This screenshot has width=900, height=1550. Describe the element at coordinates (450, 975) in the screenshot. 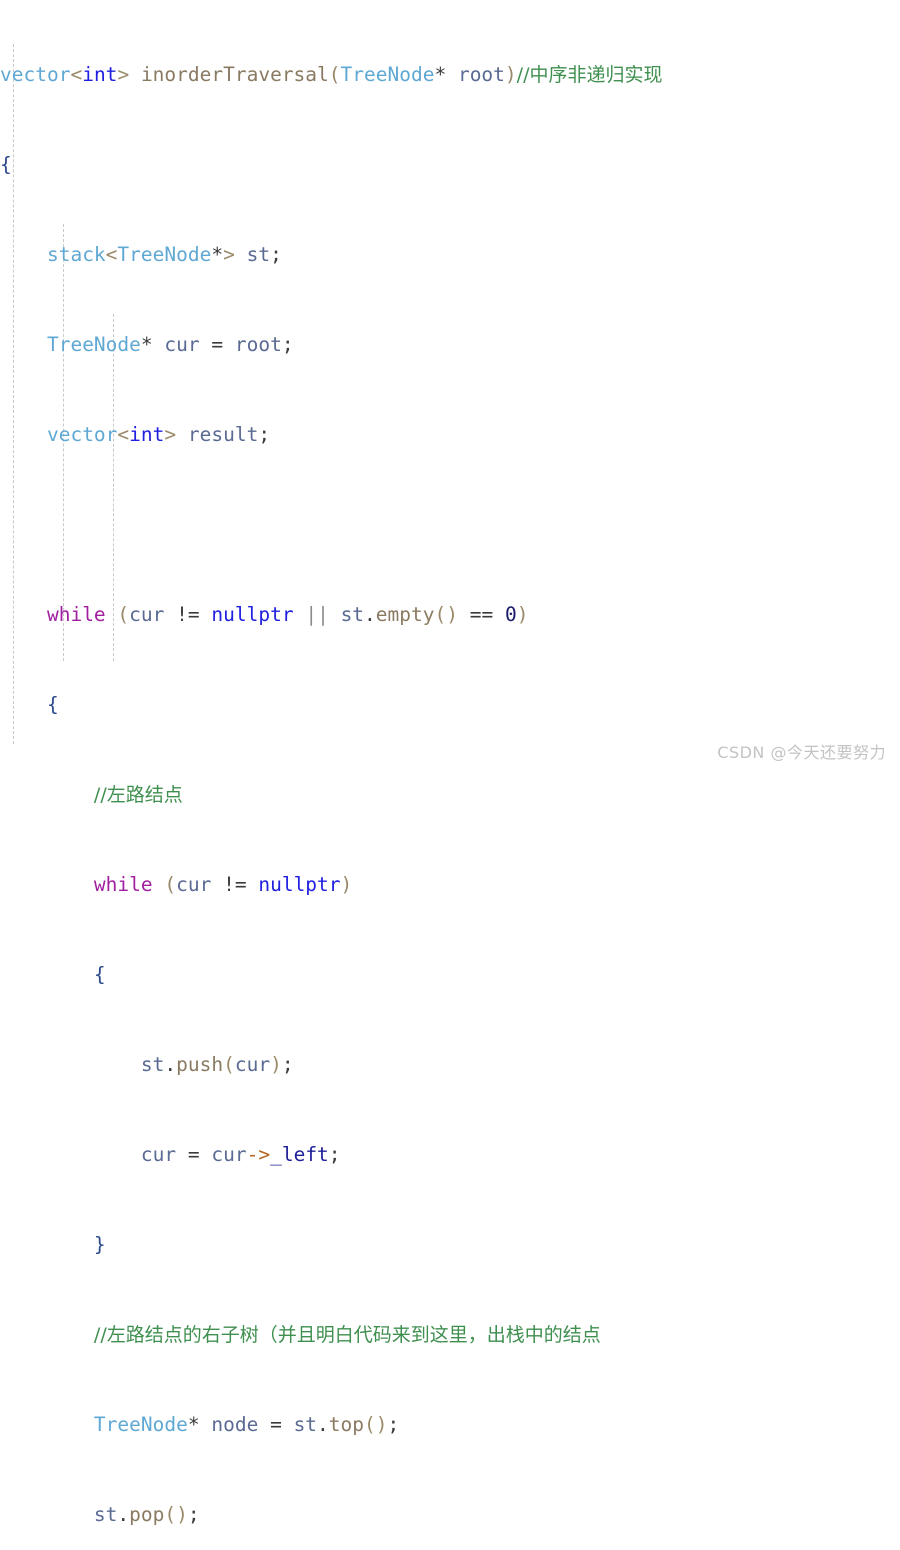

I see `code-line-11: {` at that location.